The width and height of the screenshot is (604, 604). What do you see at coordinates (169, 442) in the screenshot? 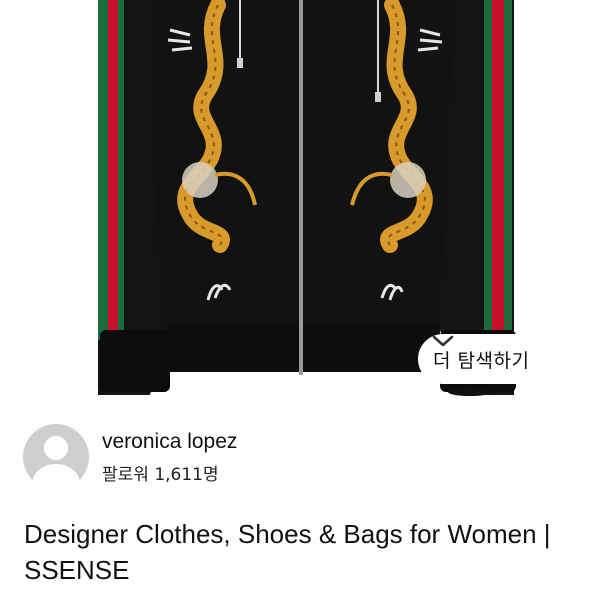
I see `author-name: veronica lopez` at bounding box center [169, 442].